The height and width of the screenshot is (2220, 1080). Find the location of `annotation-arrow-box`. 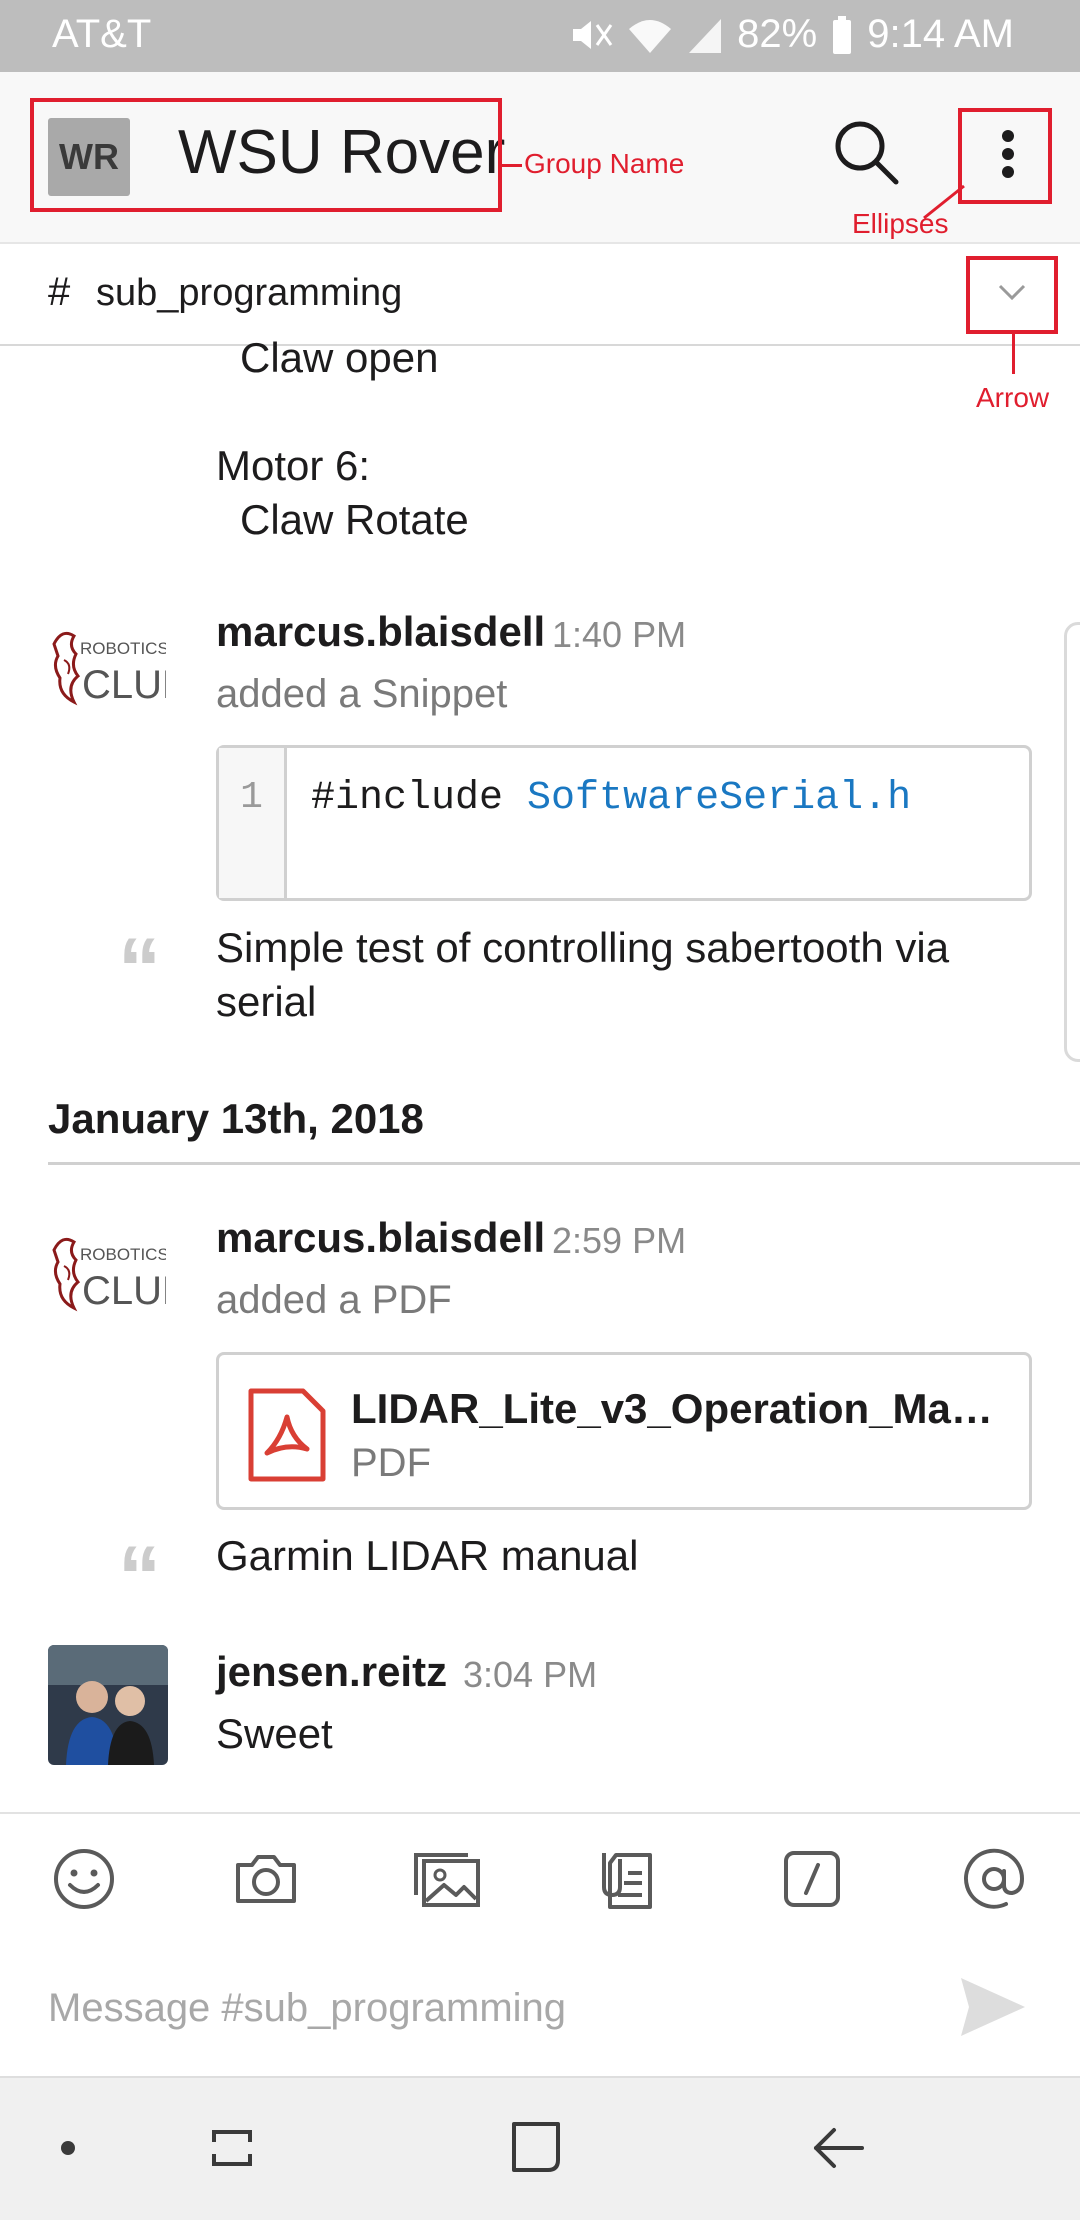

annotation-arrow-box is located at coordinates (1012, 295).